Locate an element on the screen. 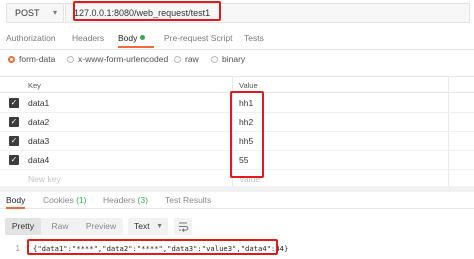 The height and width of the screenshot is (259, 474). radio-urlencoded: x-www-form-urlencoded is located at coordinates (117, 59).